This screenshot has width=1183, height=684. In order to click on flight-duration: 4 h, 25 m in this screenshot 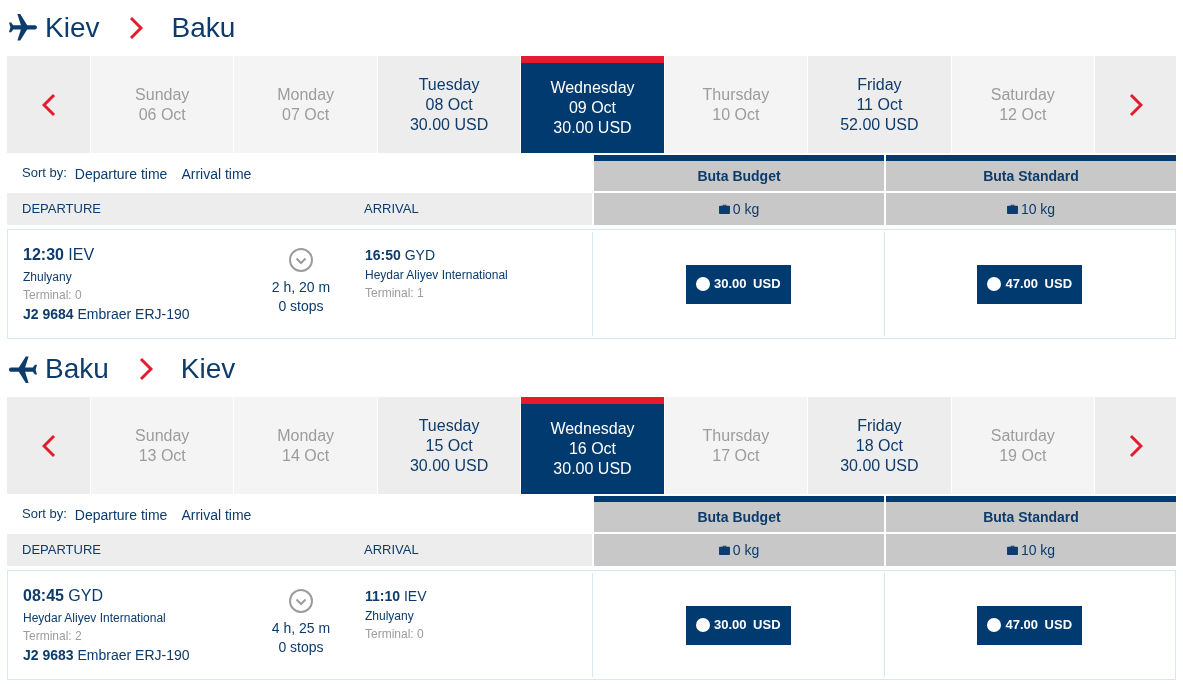, I will do `click(301, 628)`.